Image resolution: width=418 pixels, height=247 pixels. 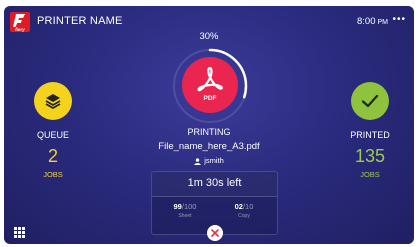 What do you see at coordinates (209, 36) in the screenshot?
I see `progress-percent: 30%` at bounding box center [209, 36].